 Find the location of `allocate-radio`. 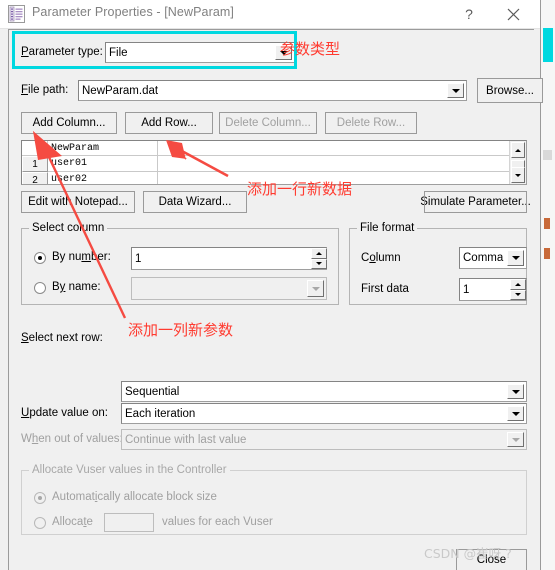

allocate-radio is located at coordinates (40, 523).